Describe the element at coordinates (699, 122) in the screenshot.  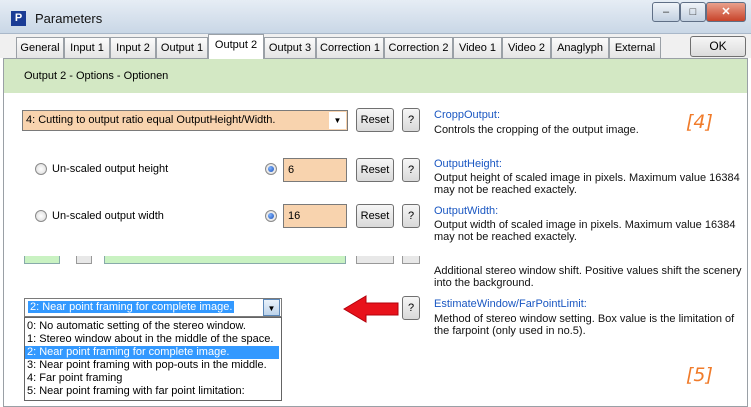
I see `marker-label-top: [4]` at that location.